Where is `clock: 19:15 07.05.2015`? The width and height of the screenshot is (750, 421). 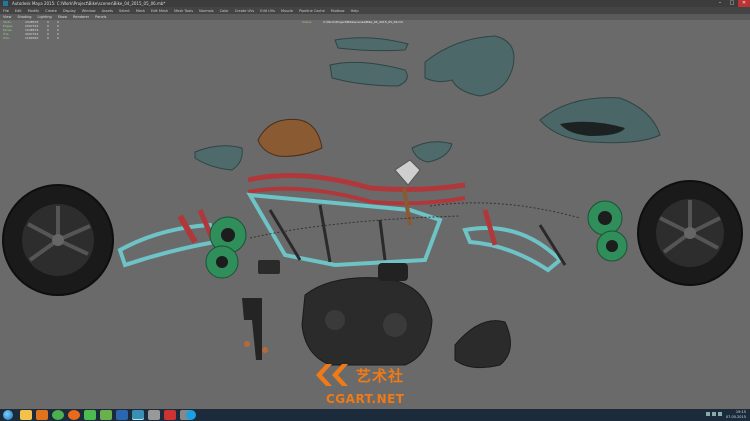
clock: 19:15 07.05.2015 is located at coordinates (736, 415).